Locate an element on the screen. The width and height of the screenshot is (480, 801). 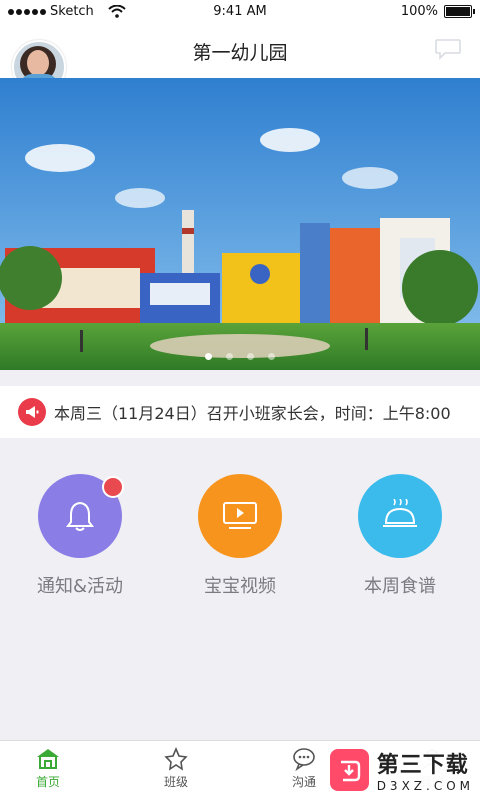
feature-label: 通知&活动 is located at coordinates (80, 586).